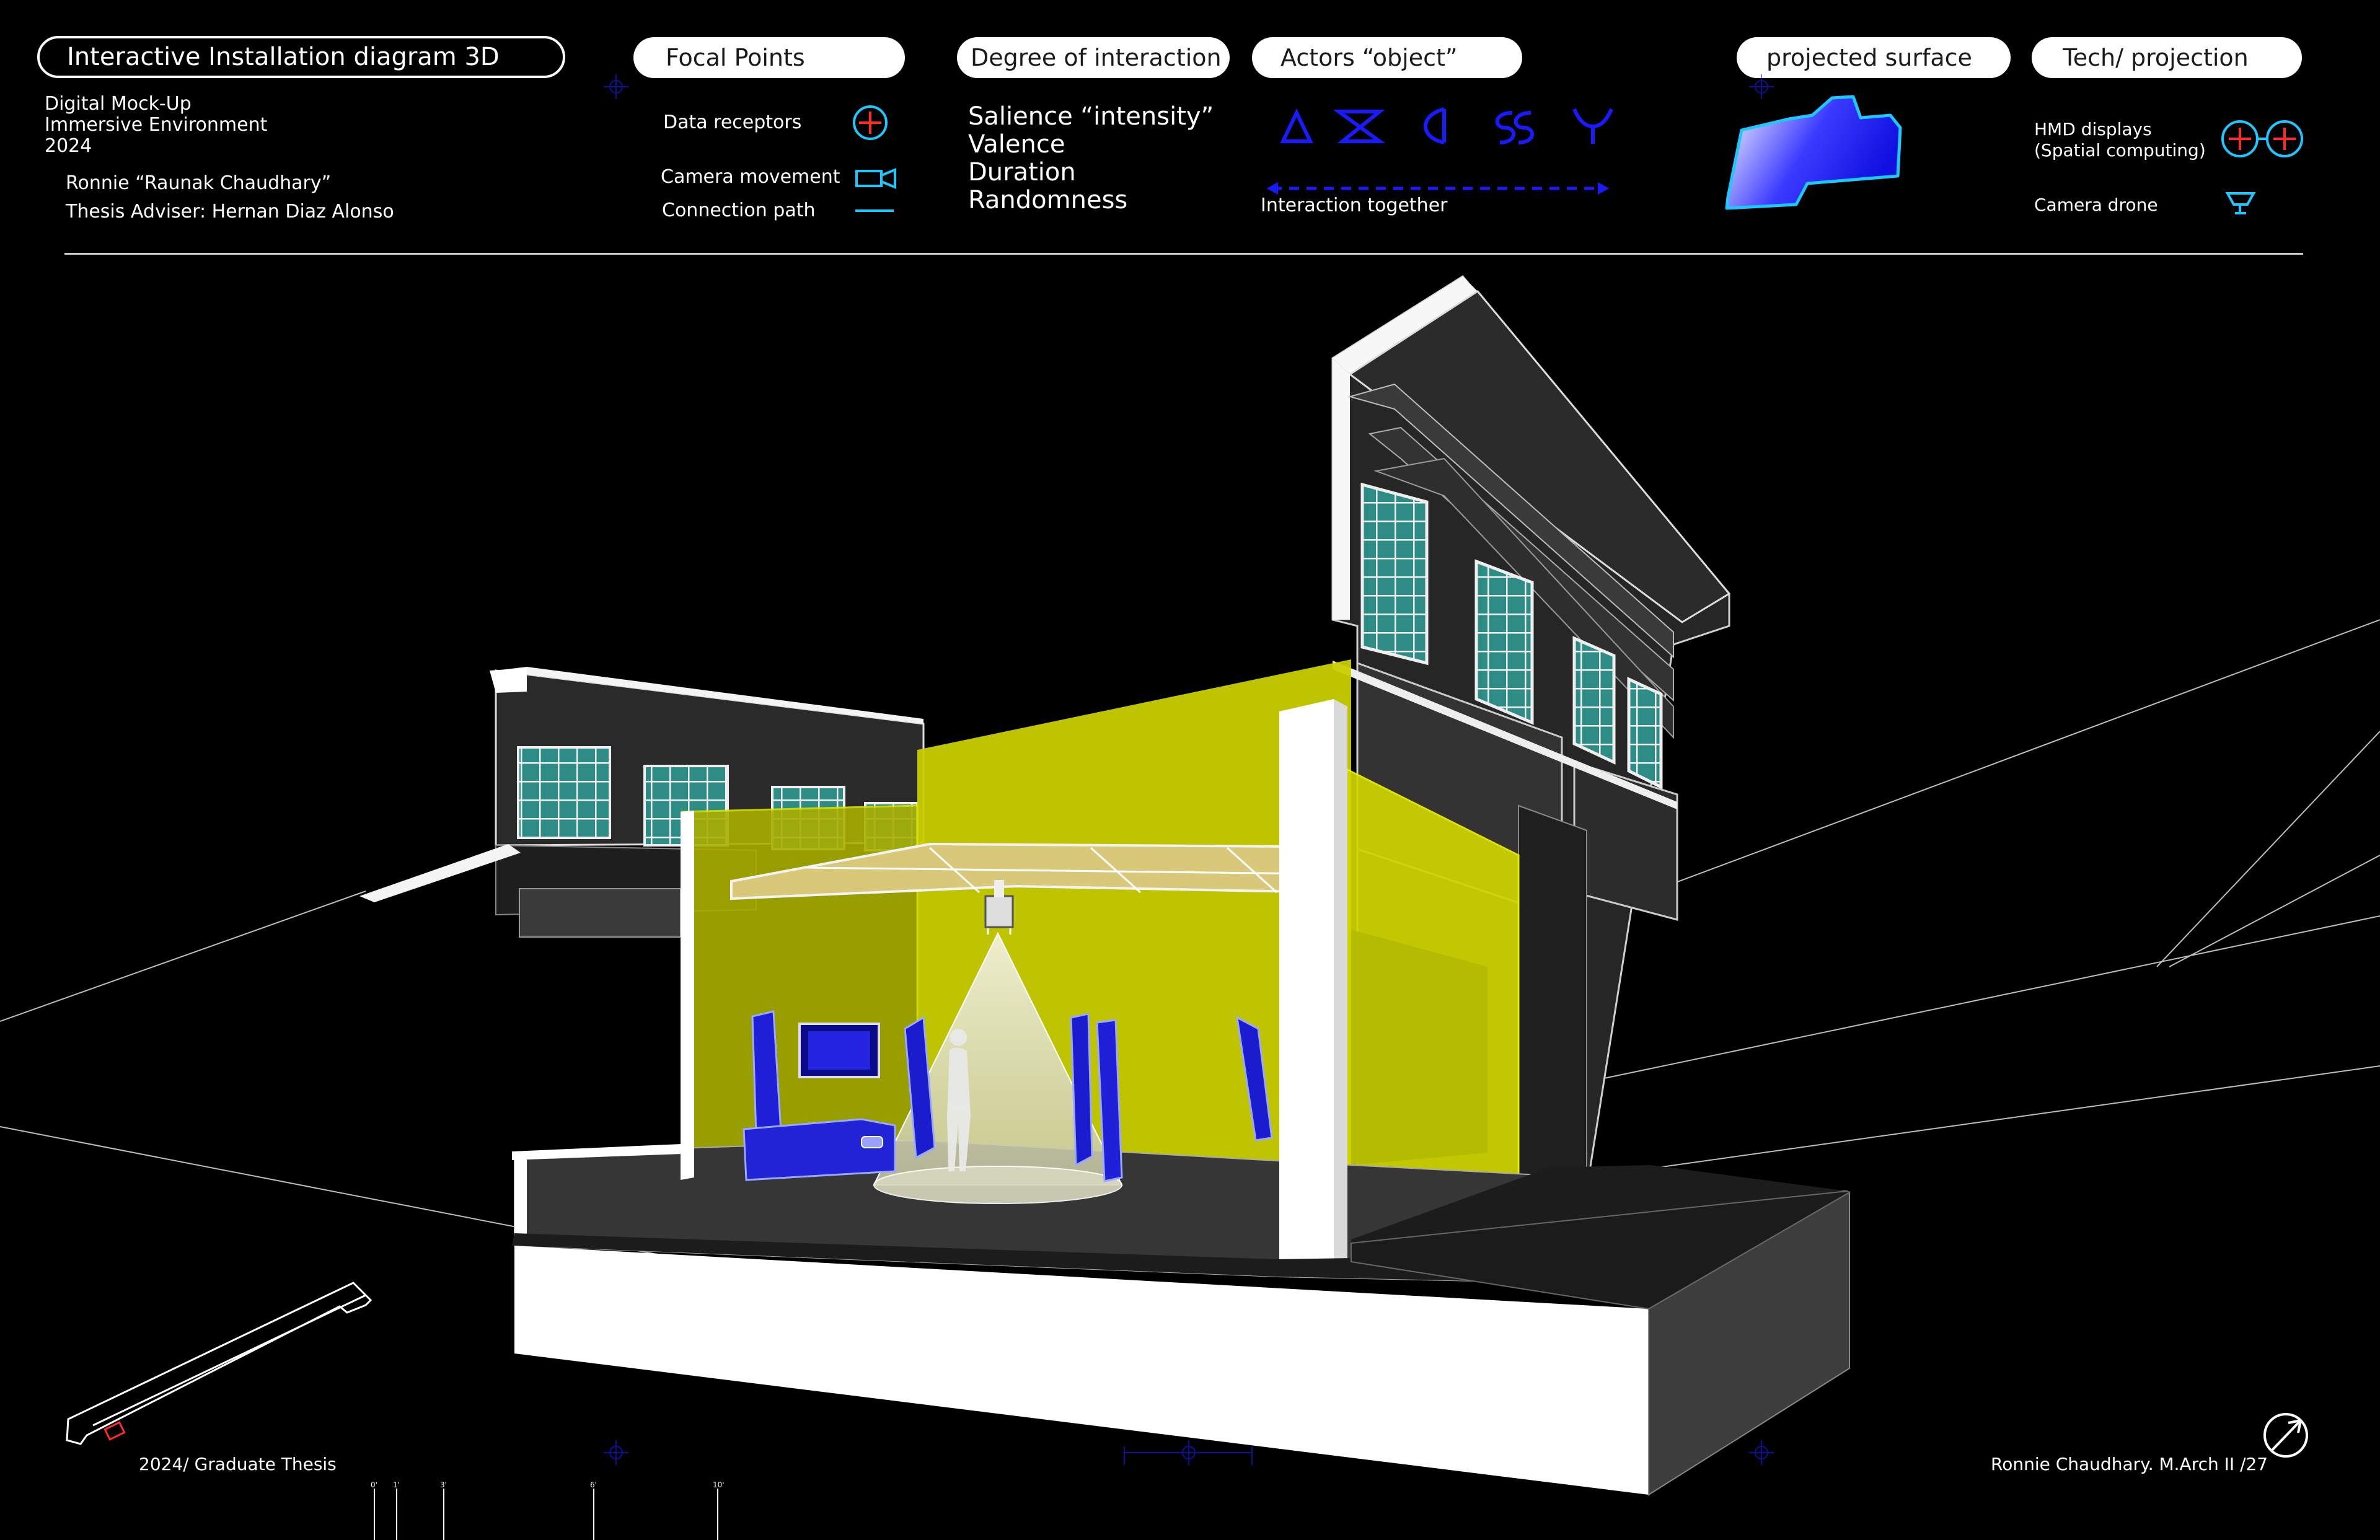 The width and height of the screenshot is (2380, 1540). I want to click on inner-reflection, so click(1419, 1047).